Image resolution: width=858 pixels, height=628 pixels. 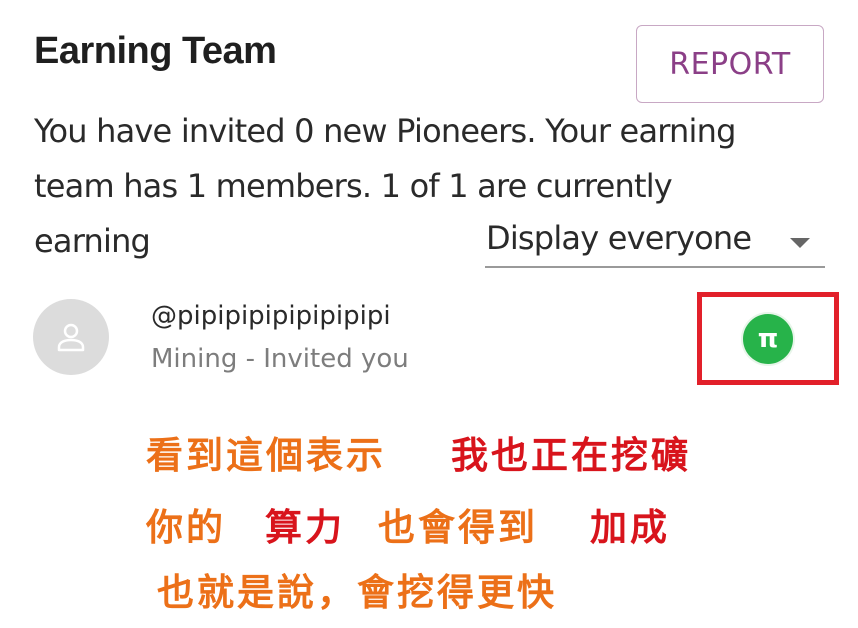 I want to click on avatar, so click(x=71, y=337).